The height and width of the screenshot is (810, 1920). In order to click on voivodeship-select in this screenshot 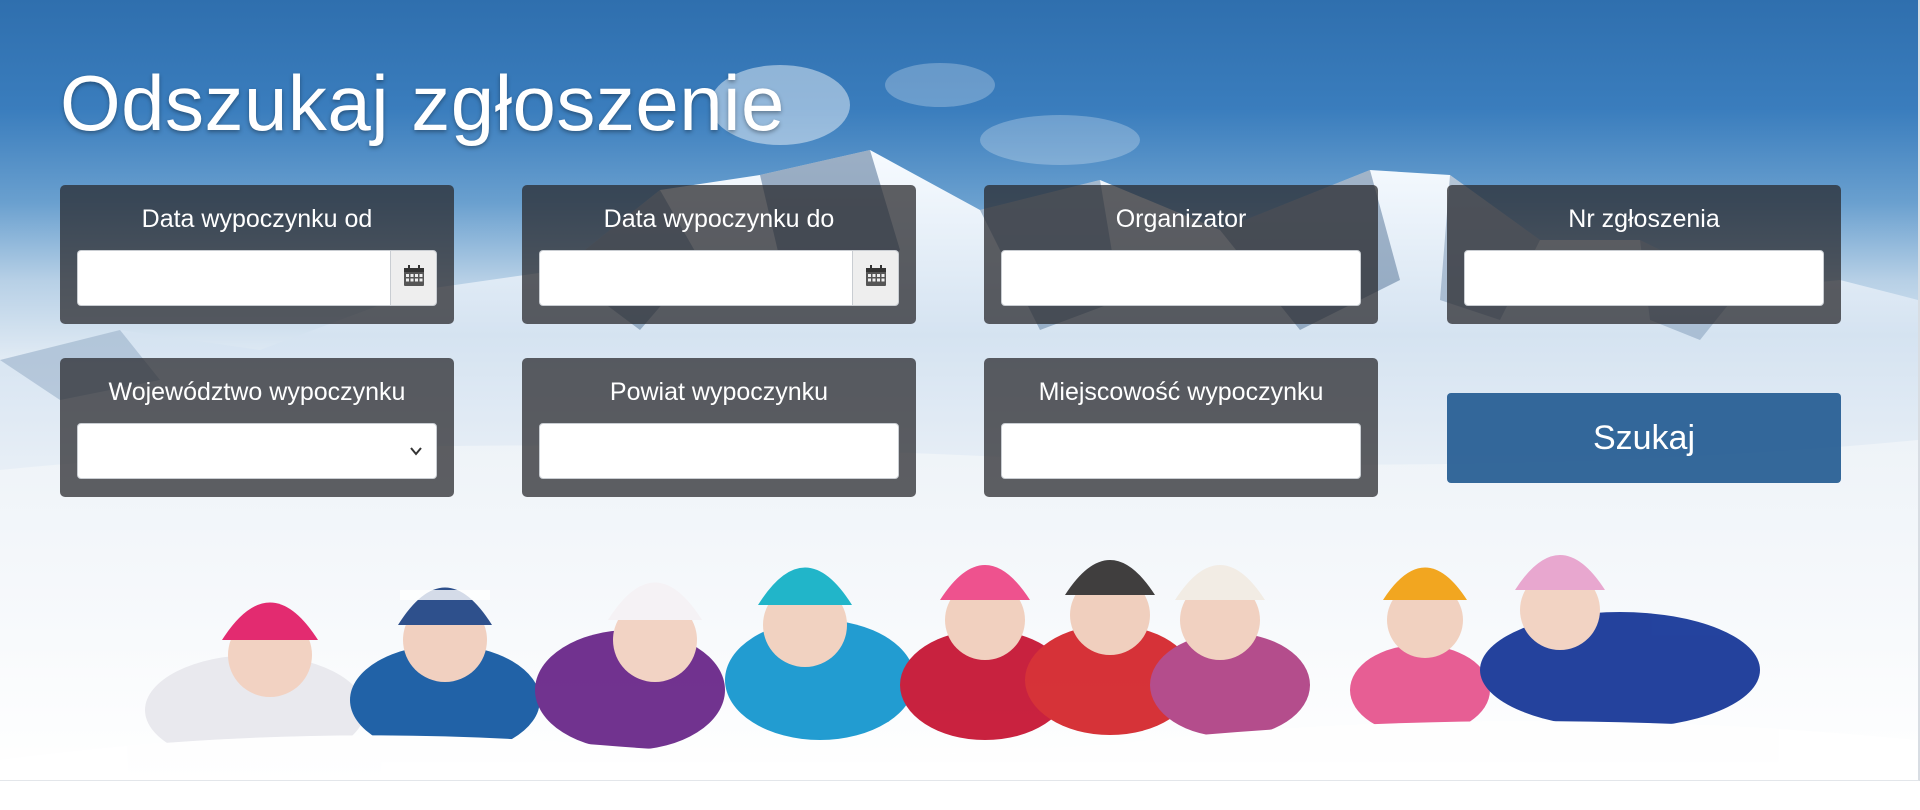, I will do `click(257, 451)`.